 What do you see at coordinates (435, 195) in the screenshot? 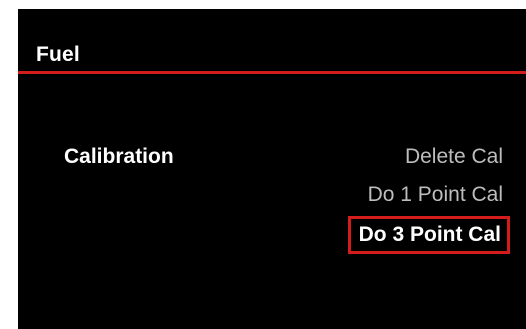
I see `option-do-1-point-cal: Do 1 Point Cal` at bounding box center [435, 195].